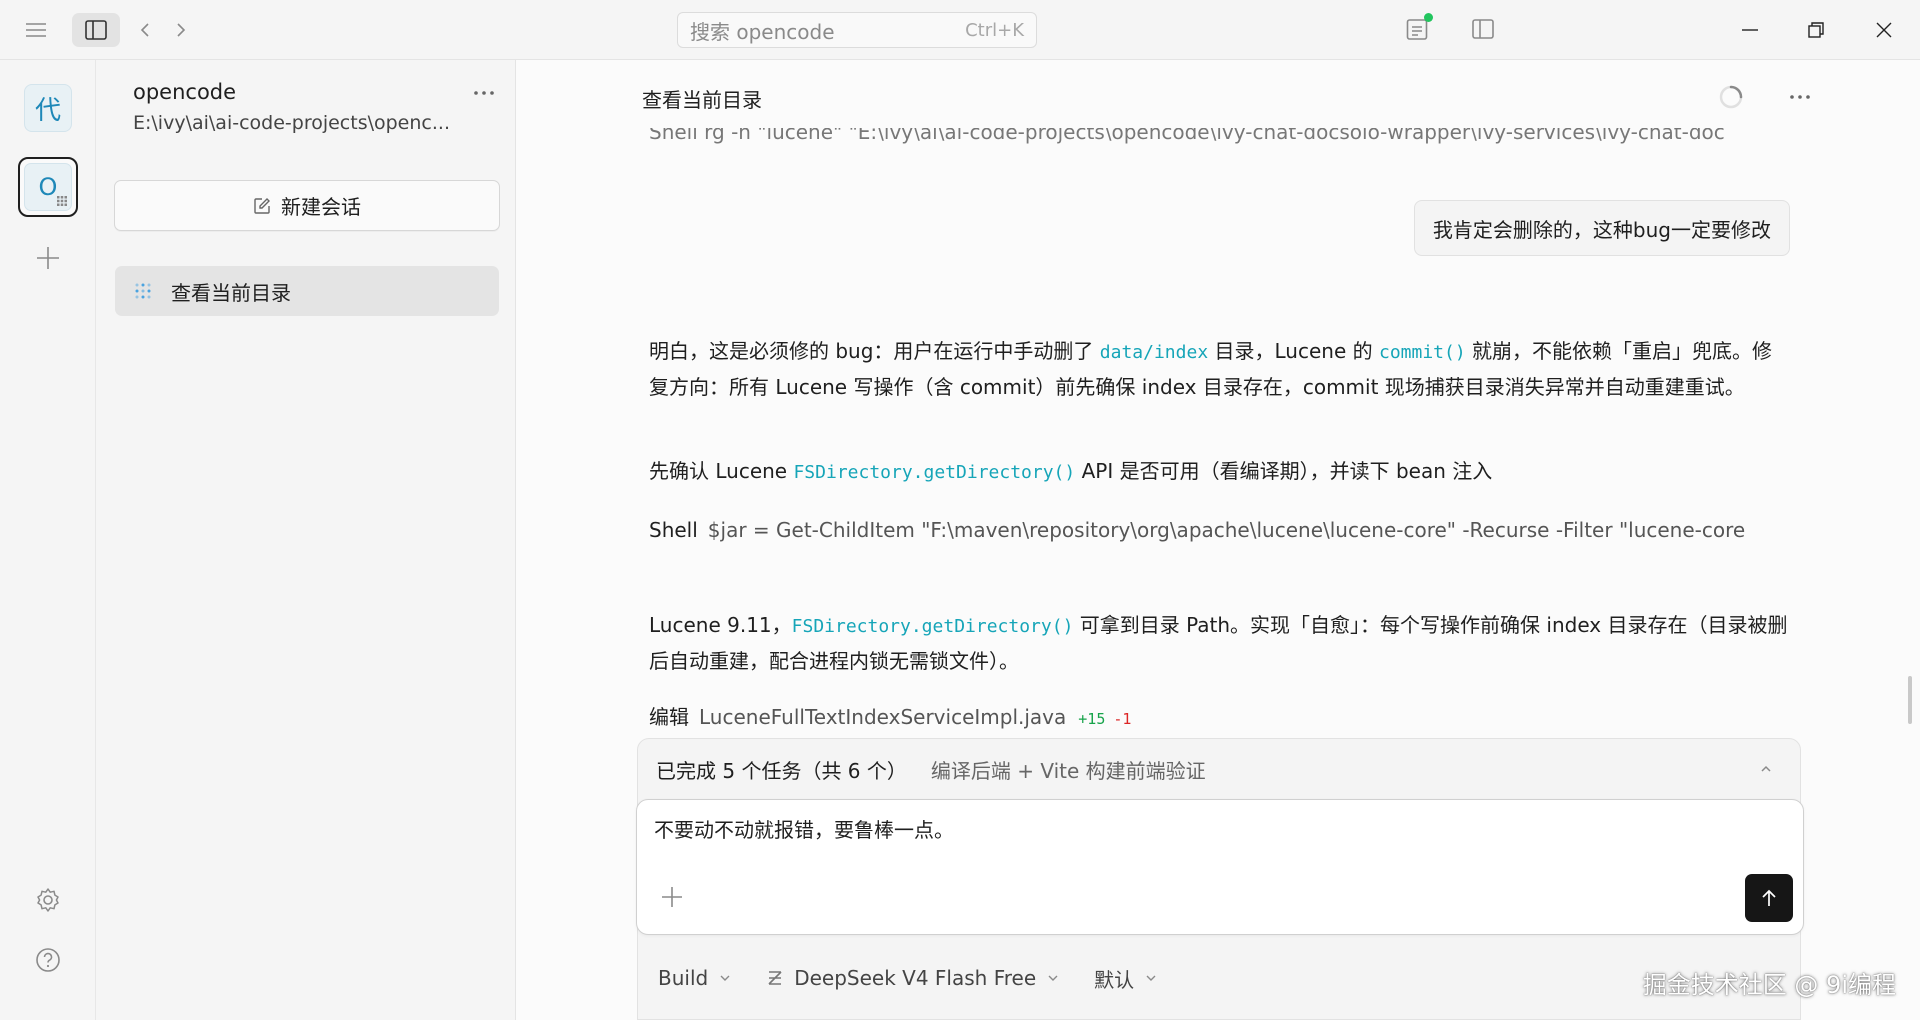 Image resolution: width=1920 pixels, height=1020 pixels. Describe the element at coordinates (762, 31) in the screenshot. I see `search-placeholder: 搜索 opencode` at that location.